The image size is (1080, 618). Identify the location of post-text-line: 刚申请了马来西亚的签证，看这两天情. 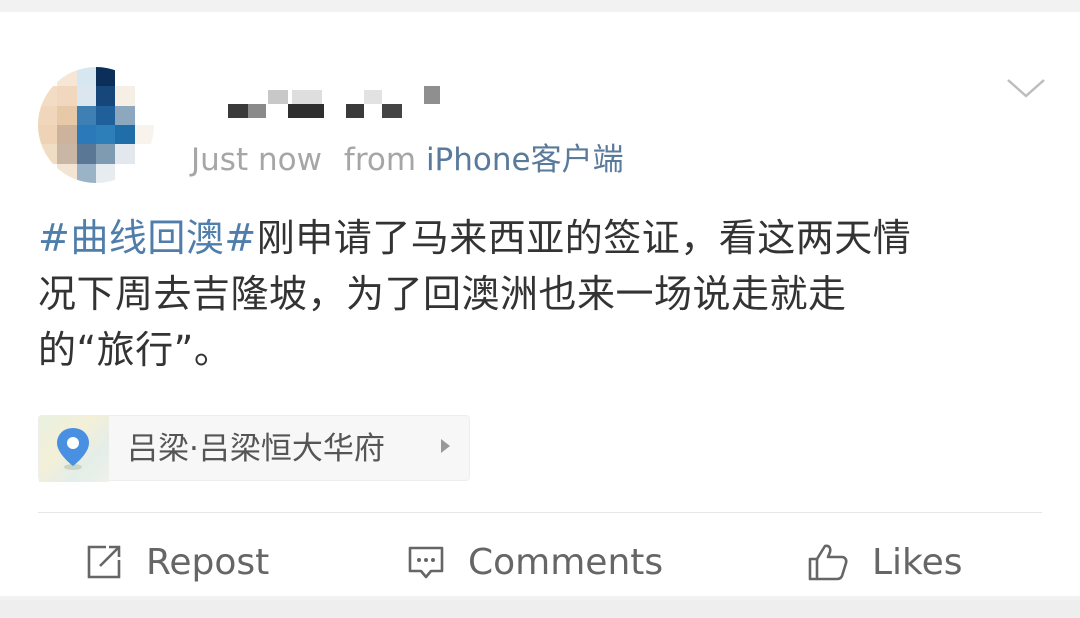
(584, 238).